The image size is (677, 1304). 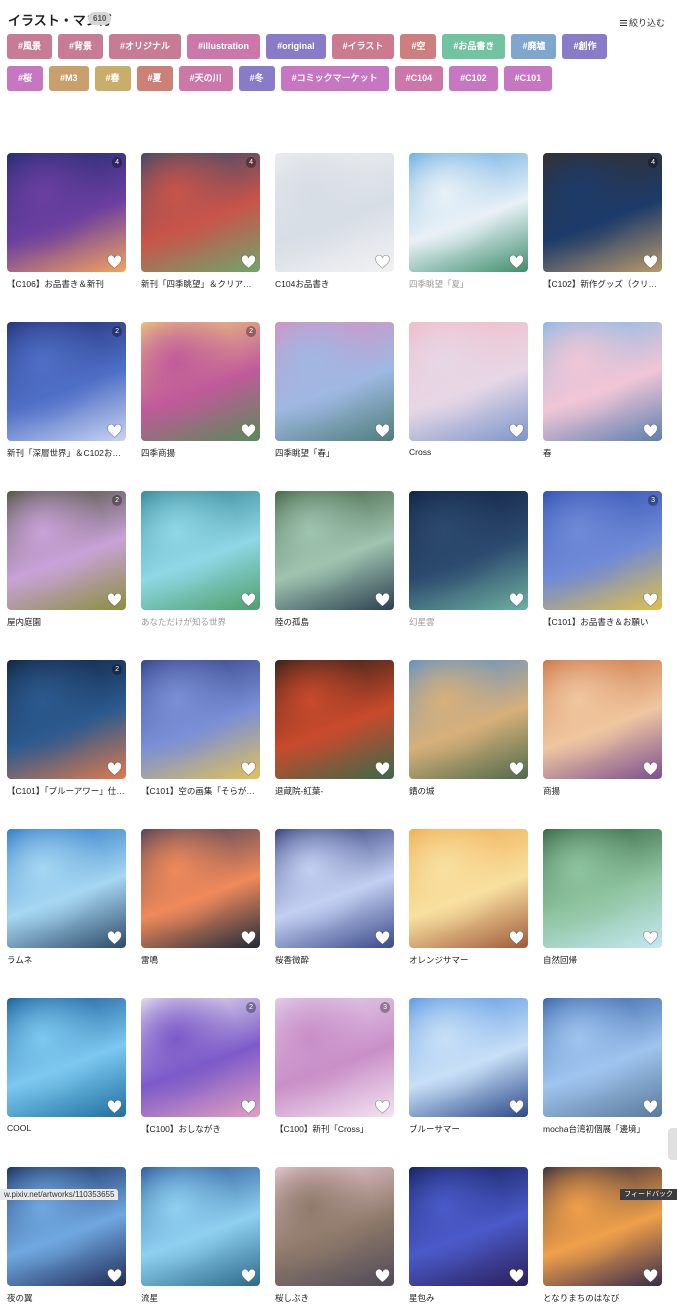 I want to click on artwork-card: 陸の孤島, so click(x=334, y=559).